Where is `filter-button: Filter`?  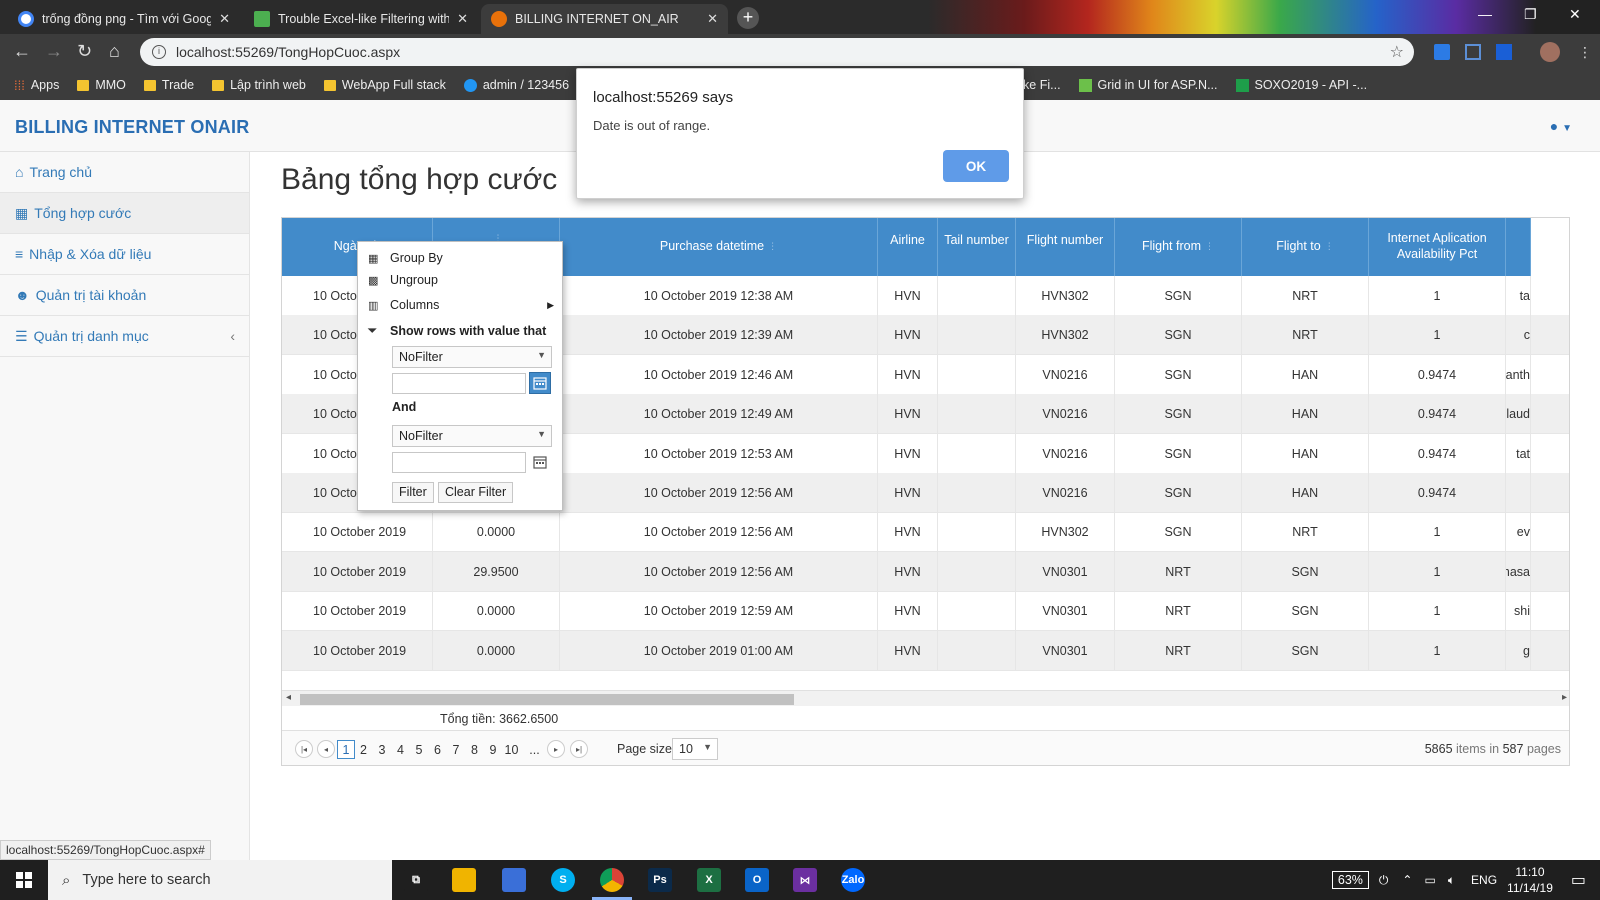
filter-button: Filter is located at coordinates (413, 492).